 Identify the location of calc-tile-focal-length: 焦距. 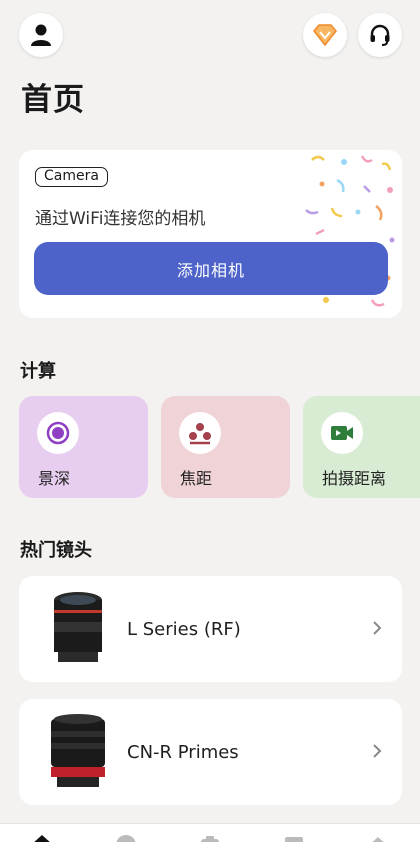
(225, 447).